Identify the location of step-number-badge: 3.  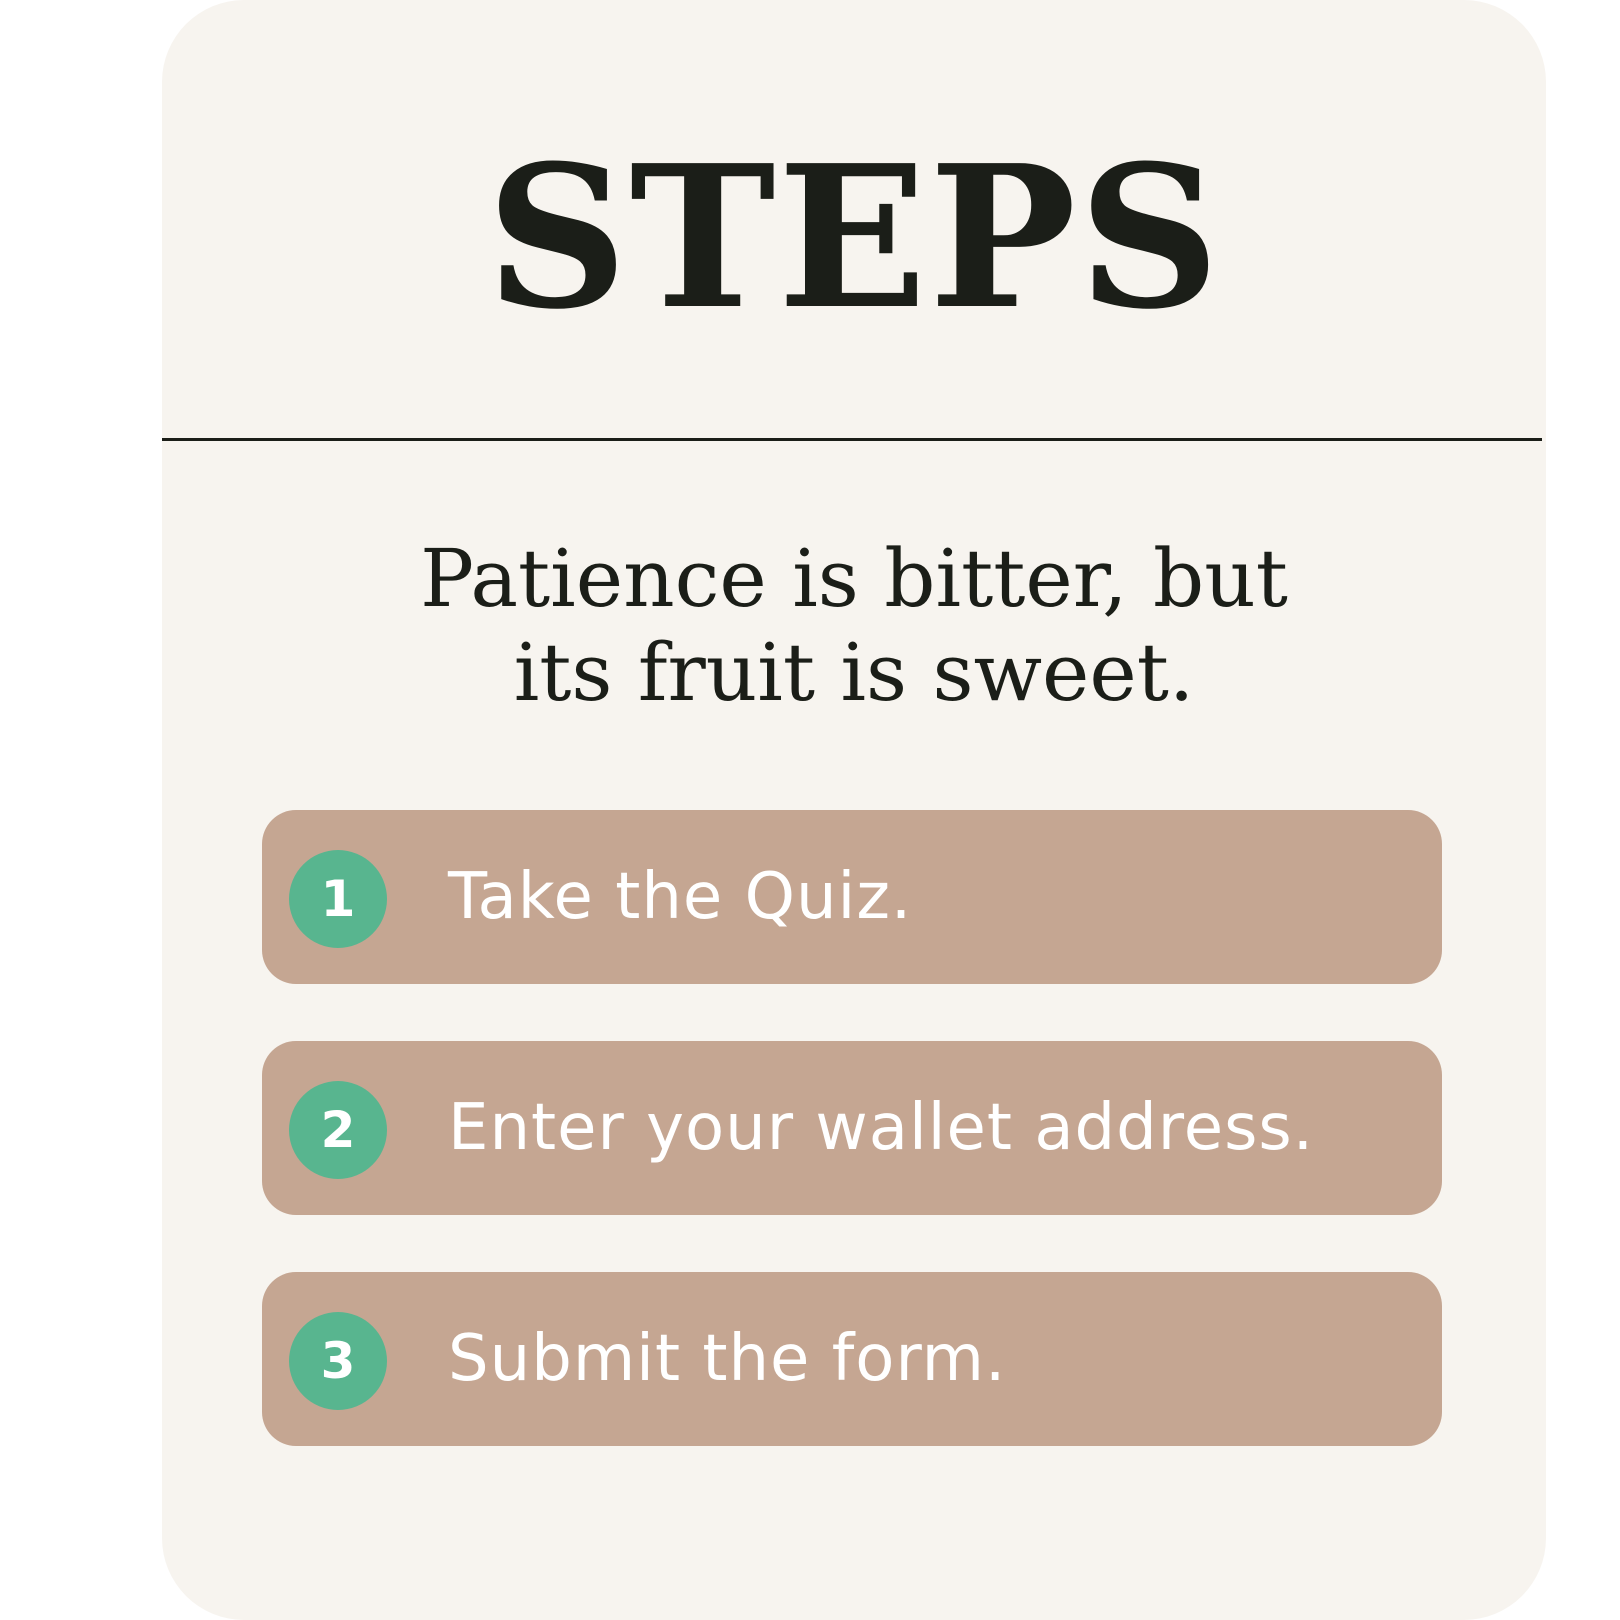
(338, 1361).